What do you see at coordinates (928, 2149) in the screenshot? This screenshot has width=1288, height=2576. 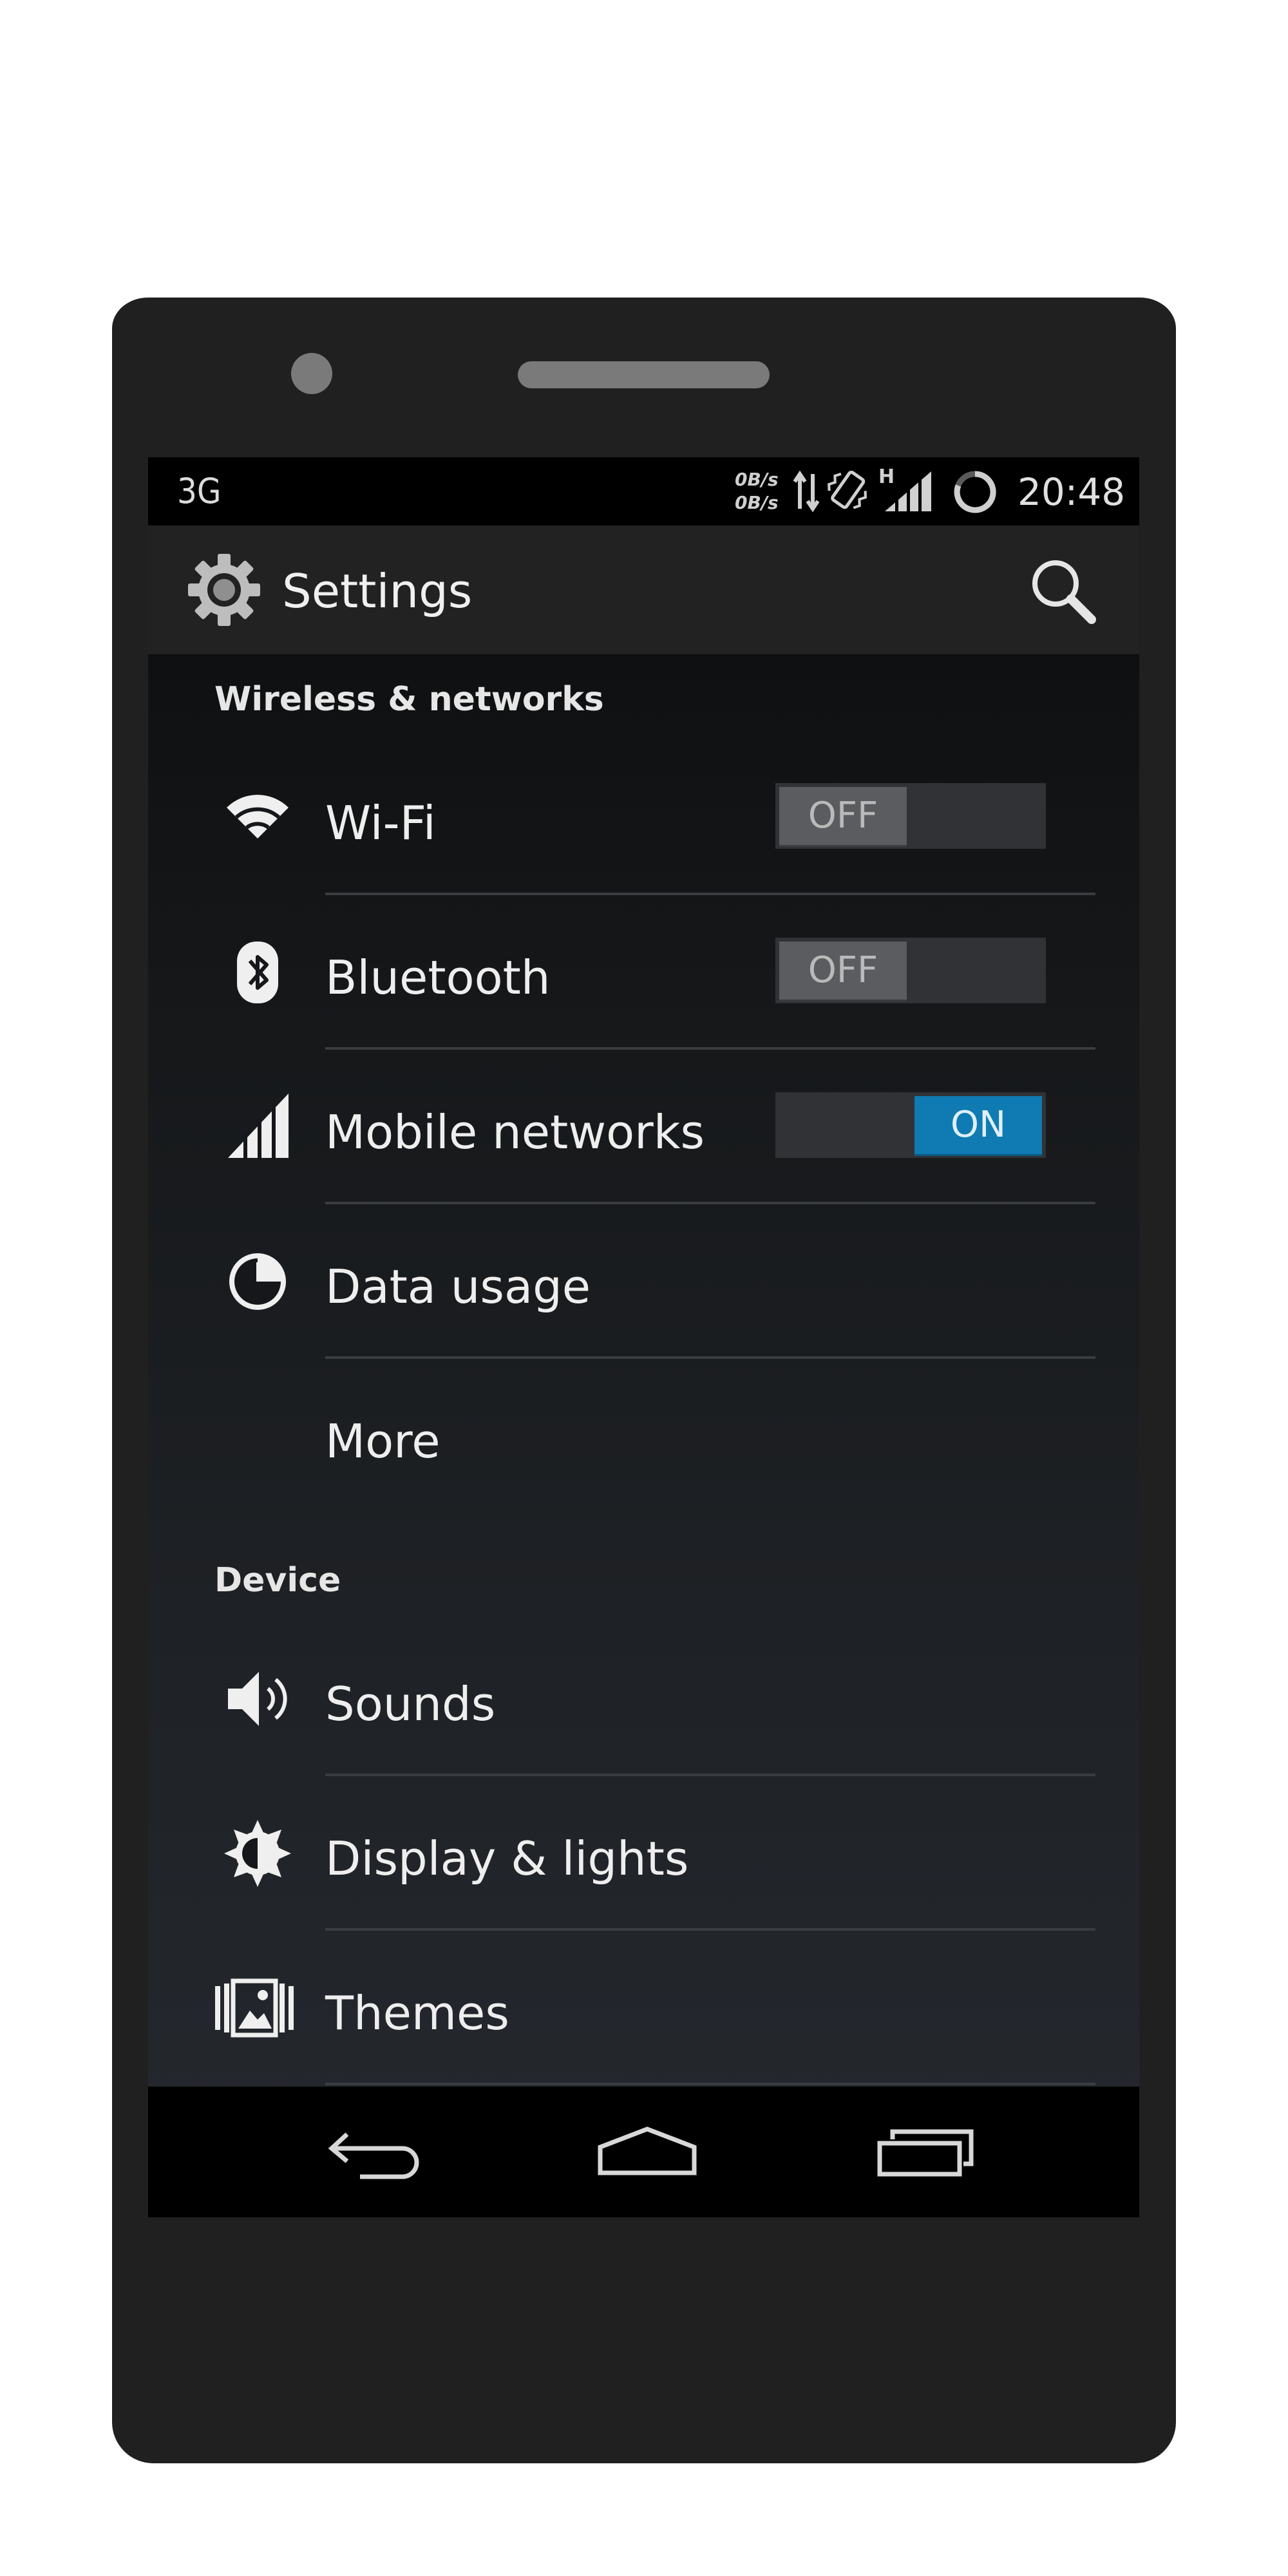 I see `recents-icon` at bounding box center [928, 2149].